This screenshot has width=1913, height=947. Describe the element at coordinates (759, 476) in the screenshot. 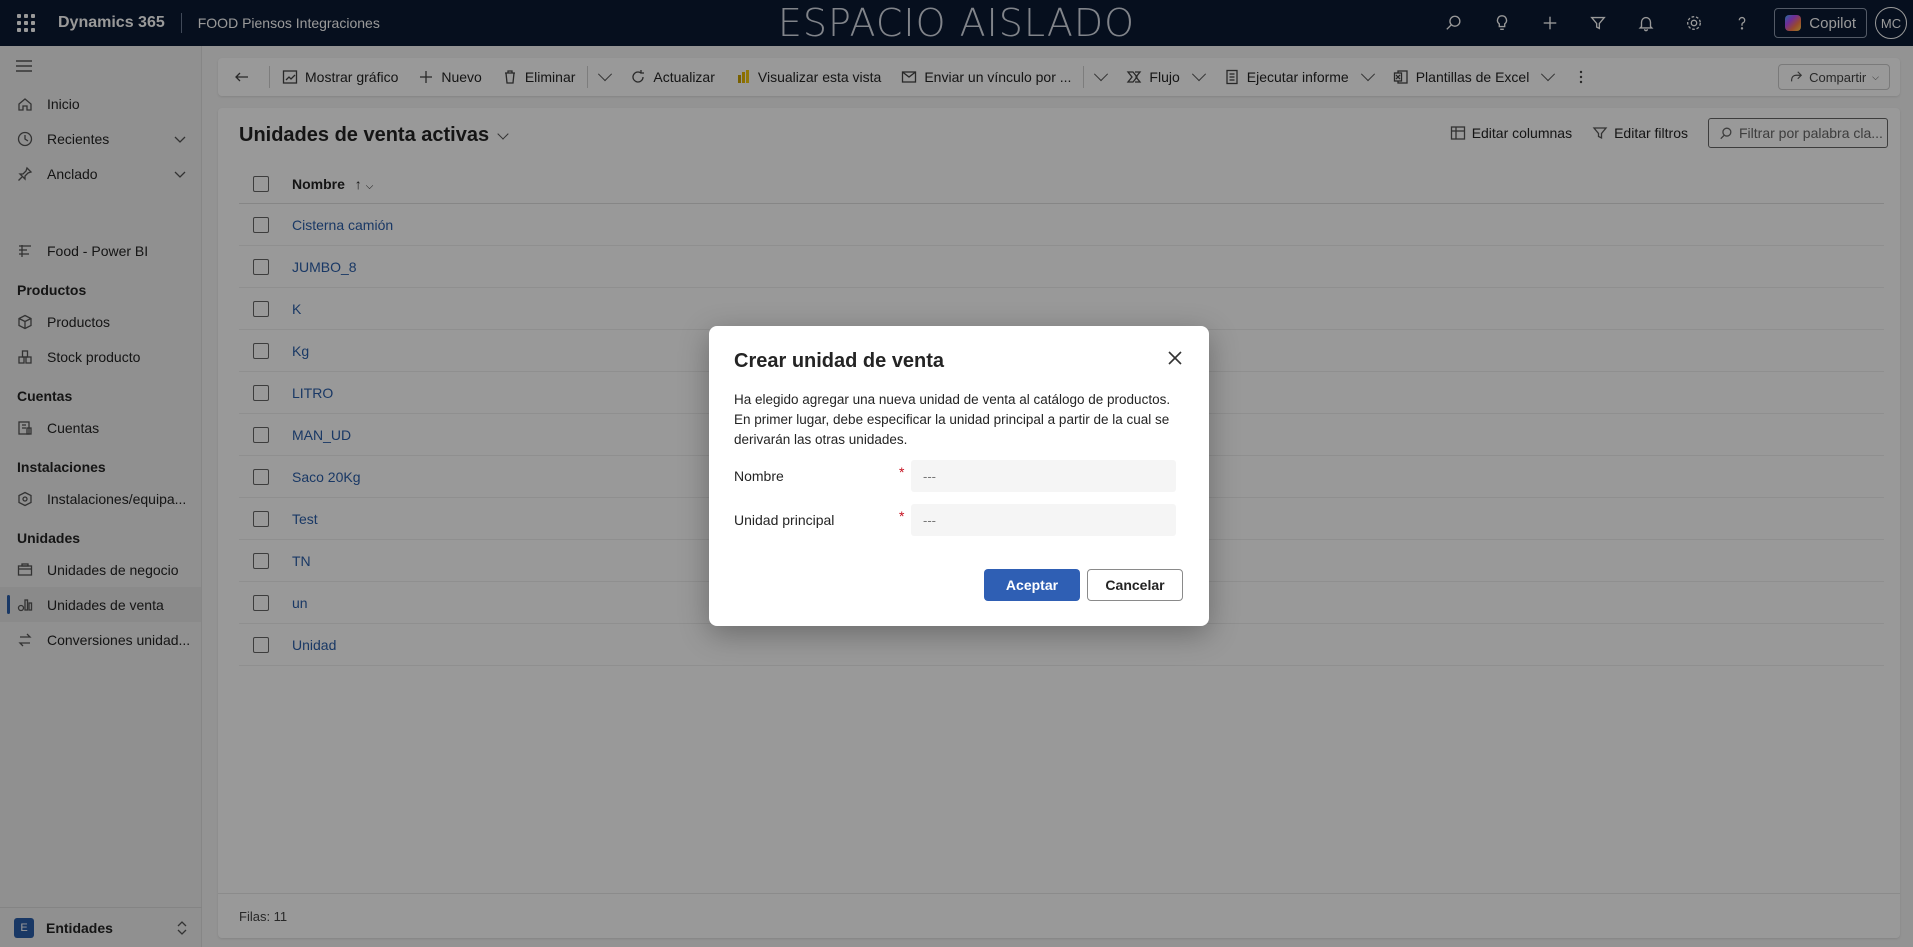

I see `nombre-field-label: Nombre` at that location.